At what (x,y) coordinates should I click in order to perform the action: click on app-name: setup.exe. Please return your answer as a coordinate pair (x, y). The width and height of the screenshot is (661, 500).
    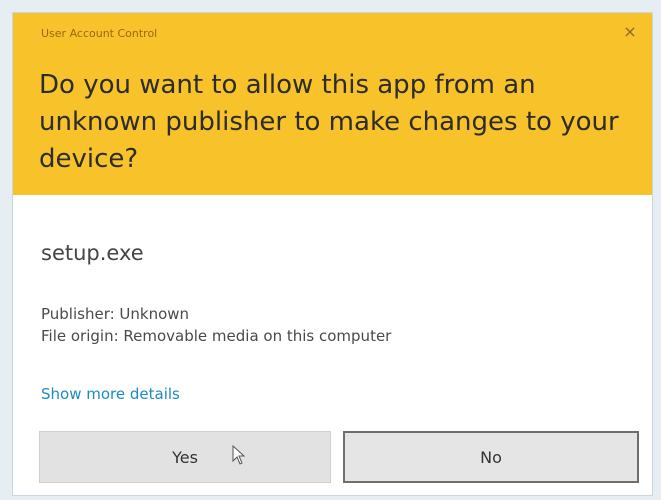
    Looking at the image, I should click on (92, 253).